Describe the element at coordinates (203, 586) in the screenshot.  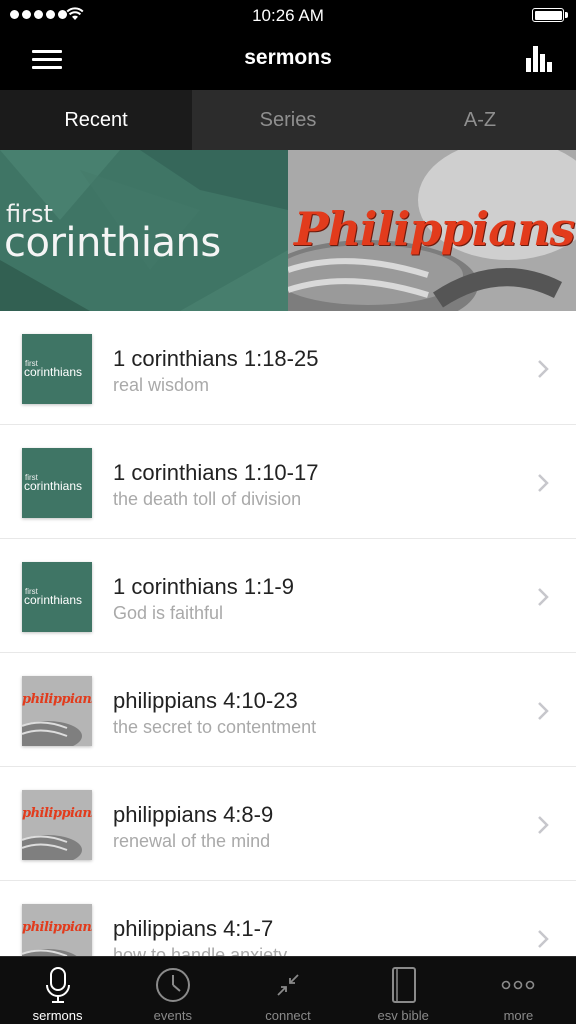
I see `sermon-title: 1 corinthians 1:1-9` at that location.